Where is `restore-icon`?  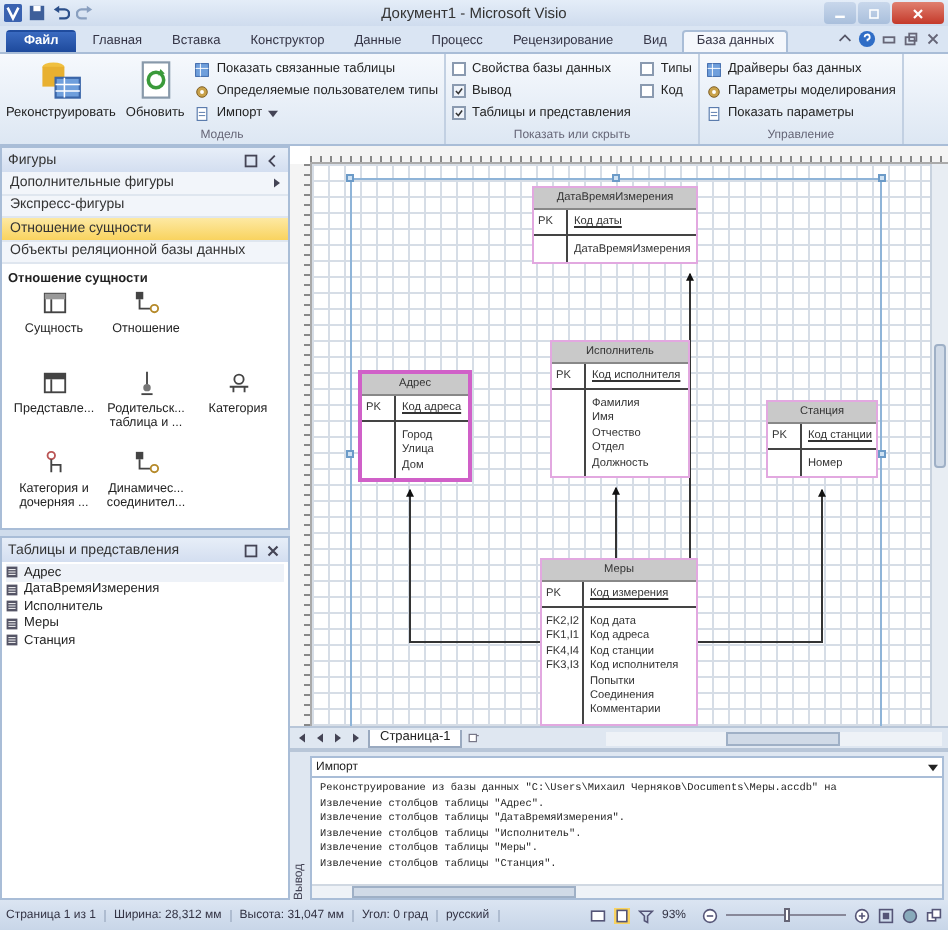 restore-icon is located at coordinates (911, 39).